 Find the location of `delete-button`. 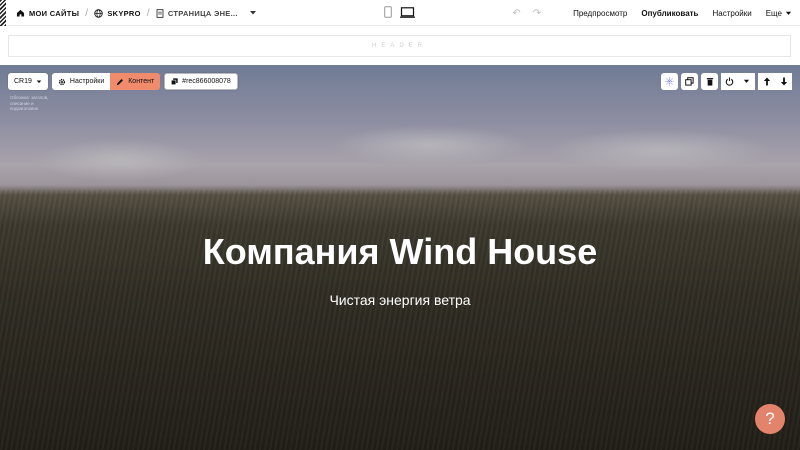

delete-button is located at coordinates (709, 81).